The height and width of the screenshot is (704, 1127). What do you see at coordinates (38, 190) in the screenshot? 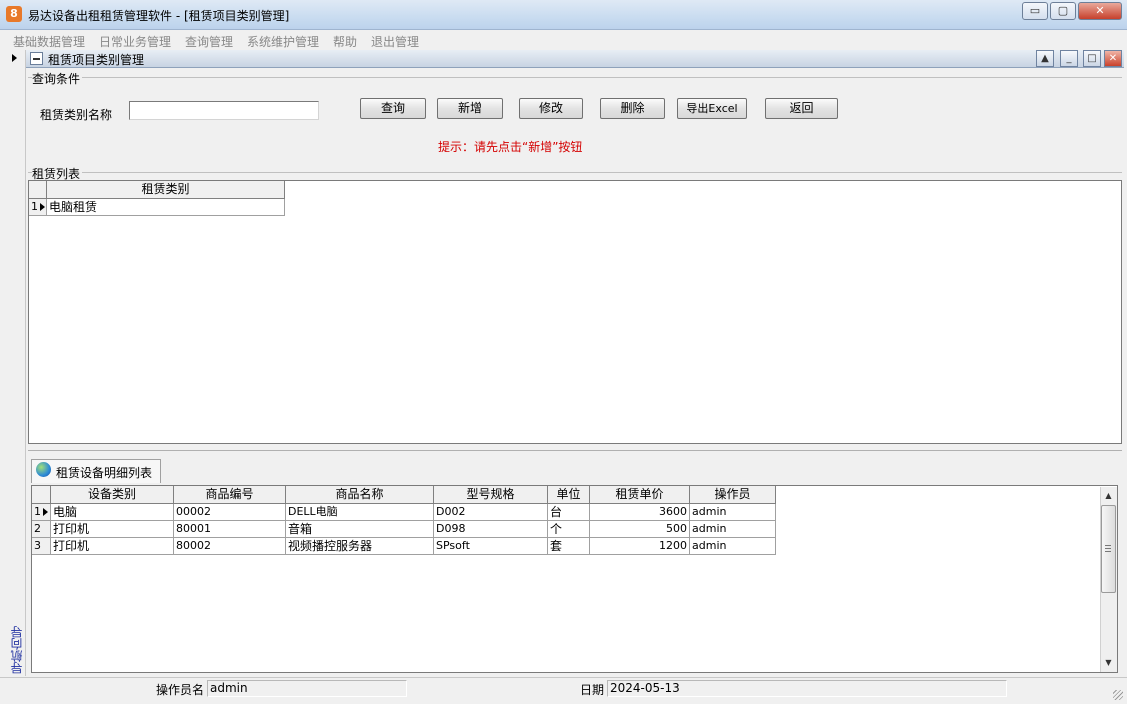
I see `category-grid-corner` at bounding box center [38, 190].